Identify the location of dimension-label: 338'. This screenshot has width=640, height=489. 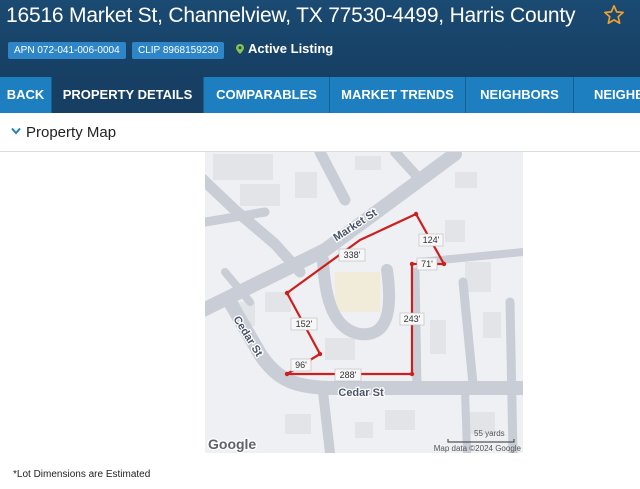
(352, 255).